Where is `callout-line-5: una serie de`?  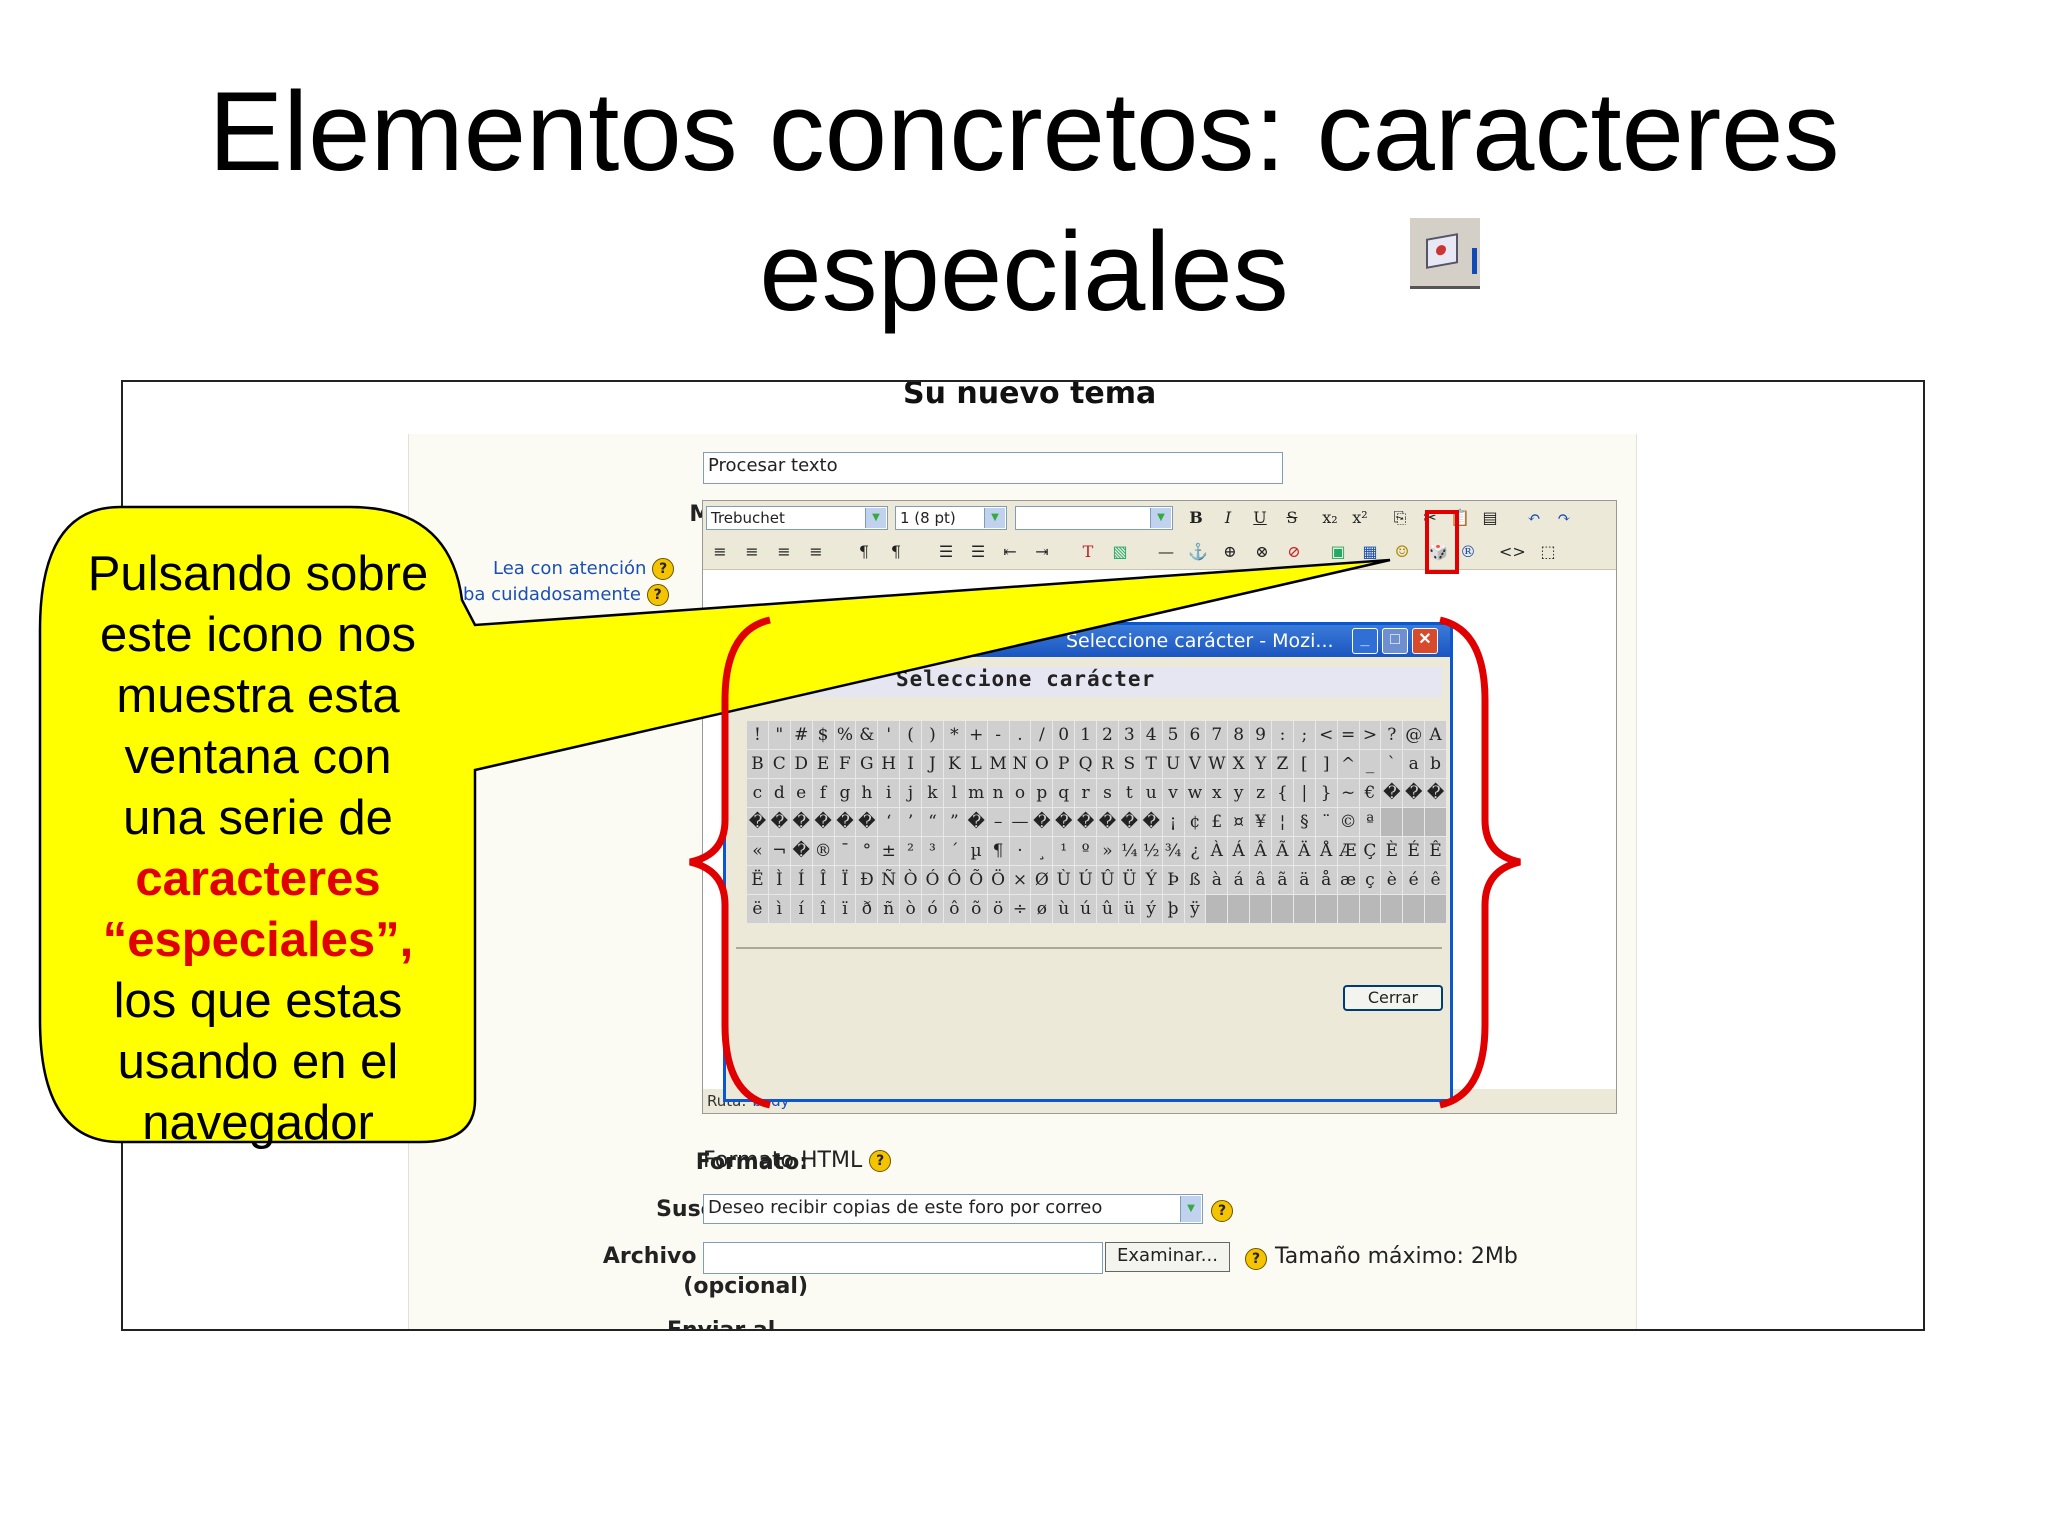 callout-line-5: una serie de is located at coordinates (258, 818).